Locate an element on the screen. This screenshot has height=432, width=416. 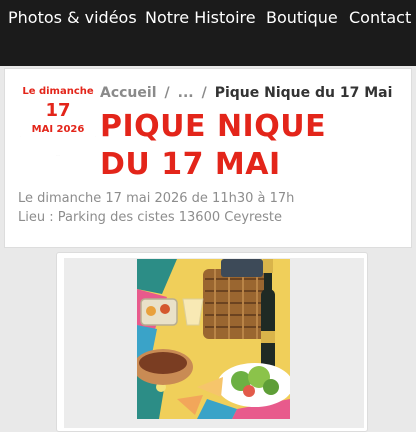
nav-notre-histoire: Notre Histoire is located at coordinates (200, 17).